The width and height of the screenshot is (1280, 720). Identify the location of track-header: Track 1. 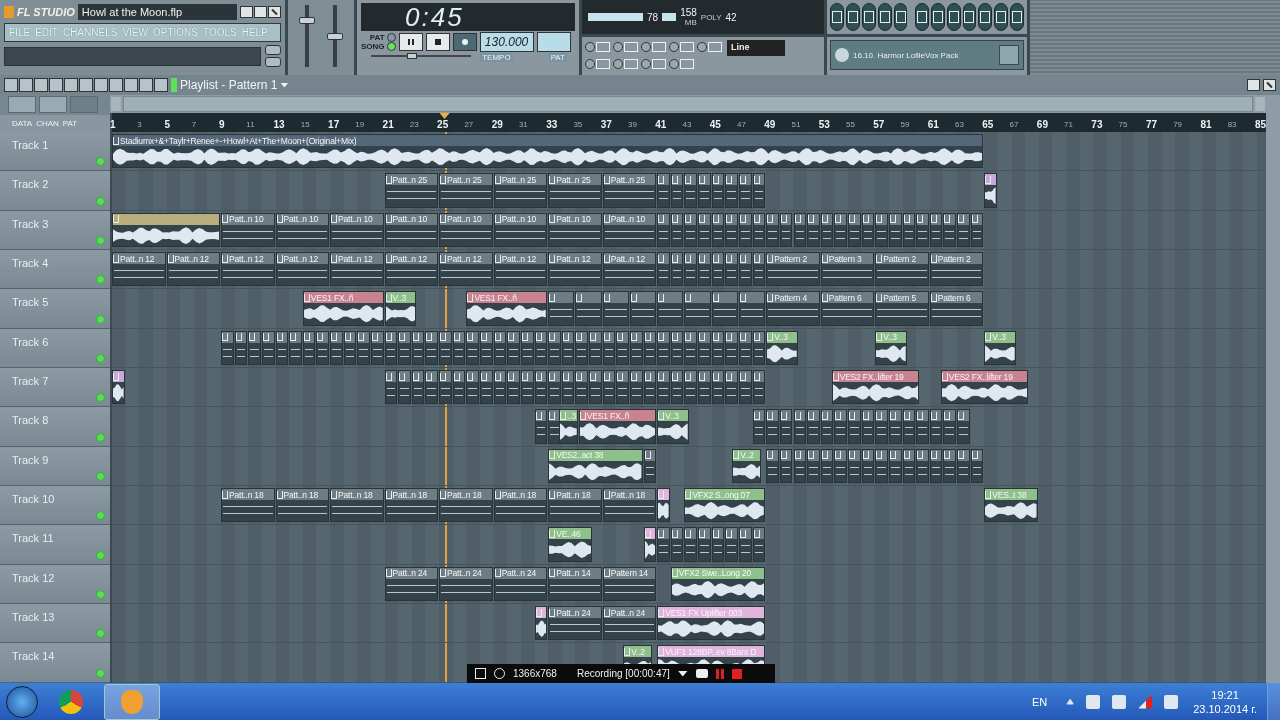
(55, 152).